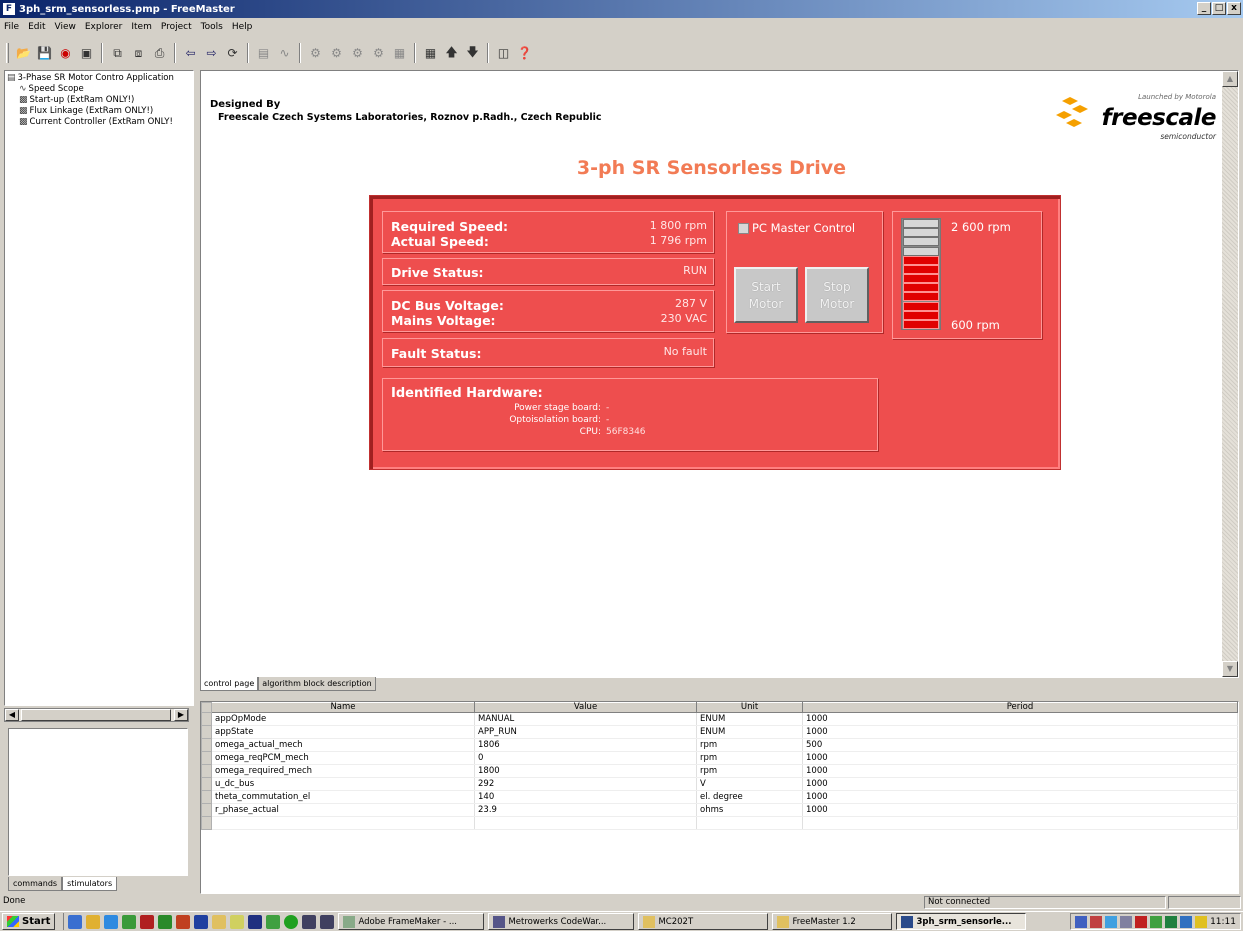  What do you see at coordinates (232, 53) in the screenshot?
I see `refresh-icon: ⟳` at bounding box center [232, 53].